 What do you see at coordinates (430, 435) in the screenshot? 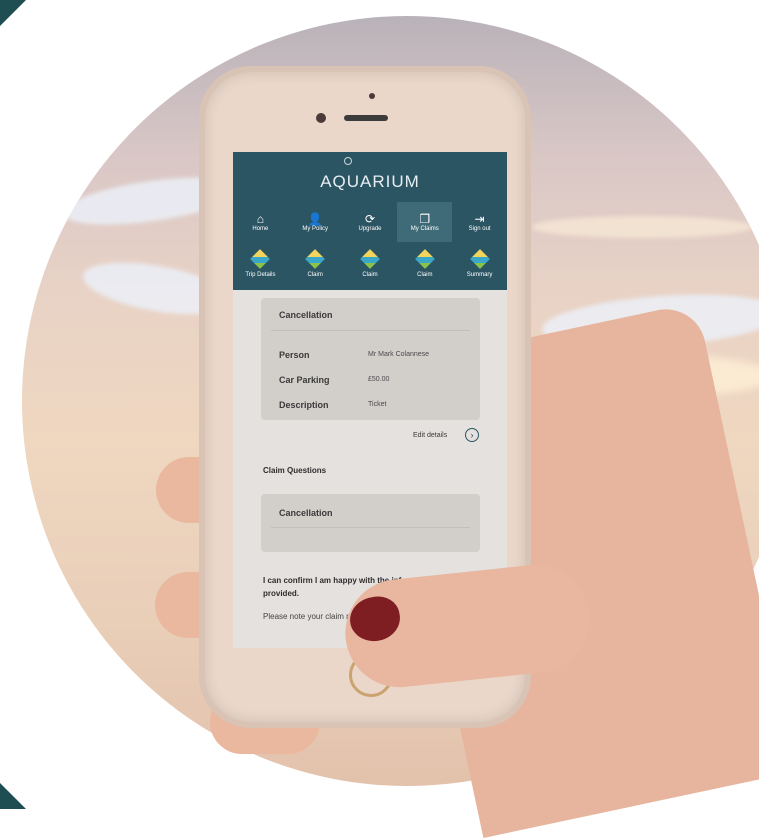
I see `edit-details-link: Edit details` at bounding box center [430, 435].